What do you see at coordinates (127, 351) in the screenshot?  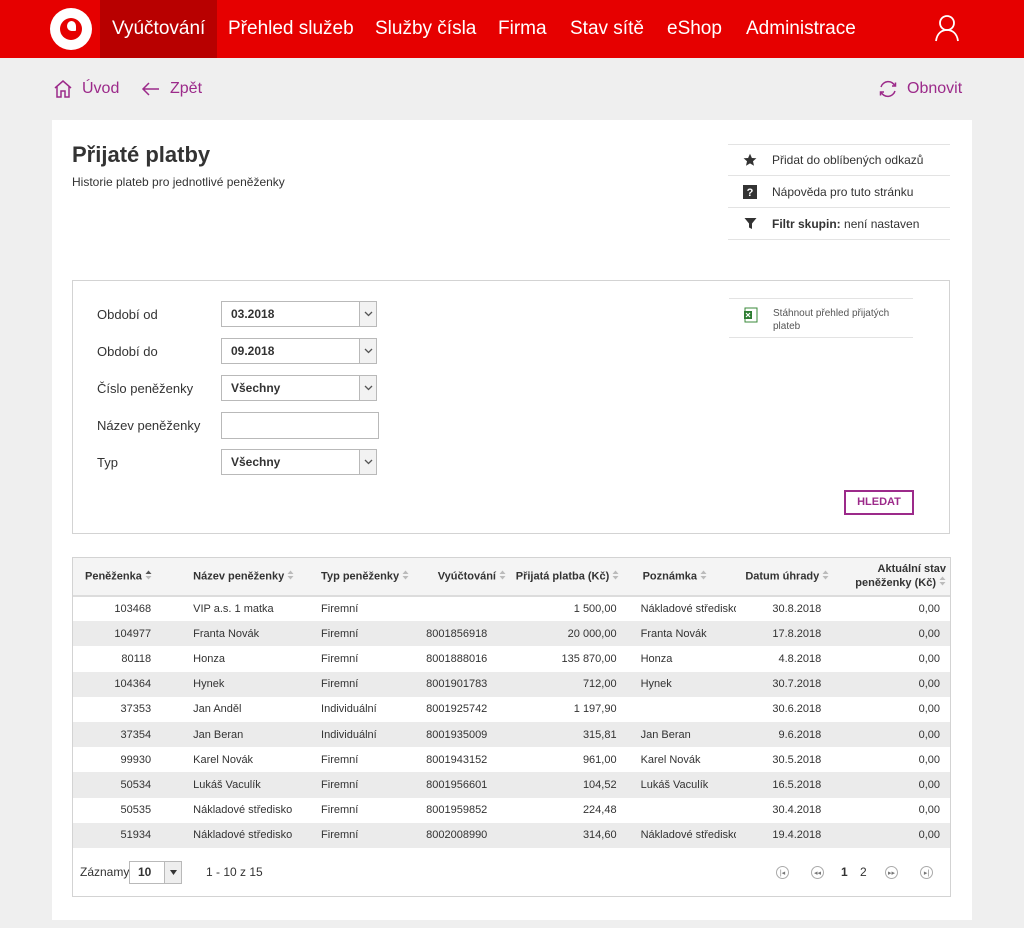 I see `period-to-label: Období do` at bounding box center [127, 351].